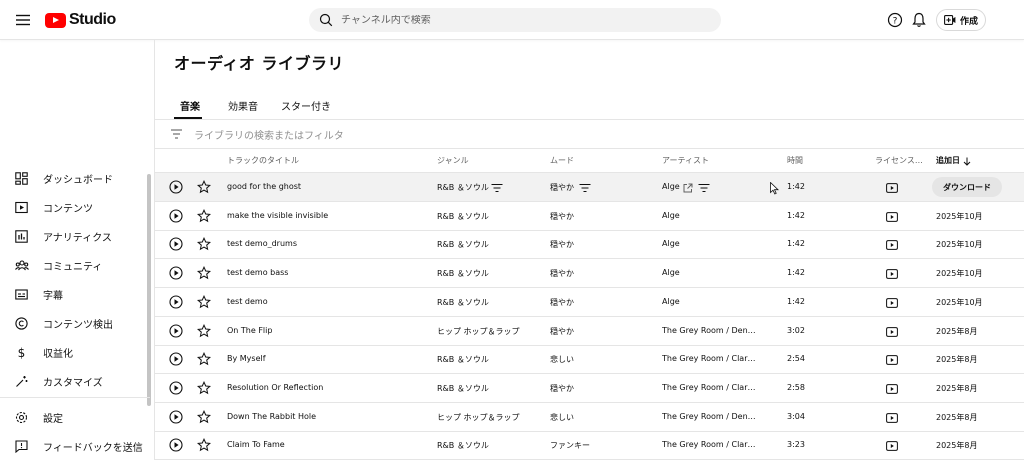 The height and width of the screenshot is (460, 1024). I want to click on sidebar-item-analytics: アナリティクス, so click(75, 236).